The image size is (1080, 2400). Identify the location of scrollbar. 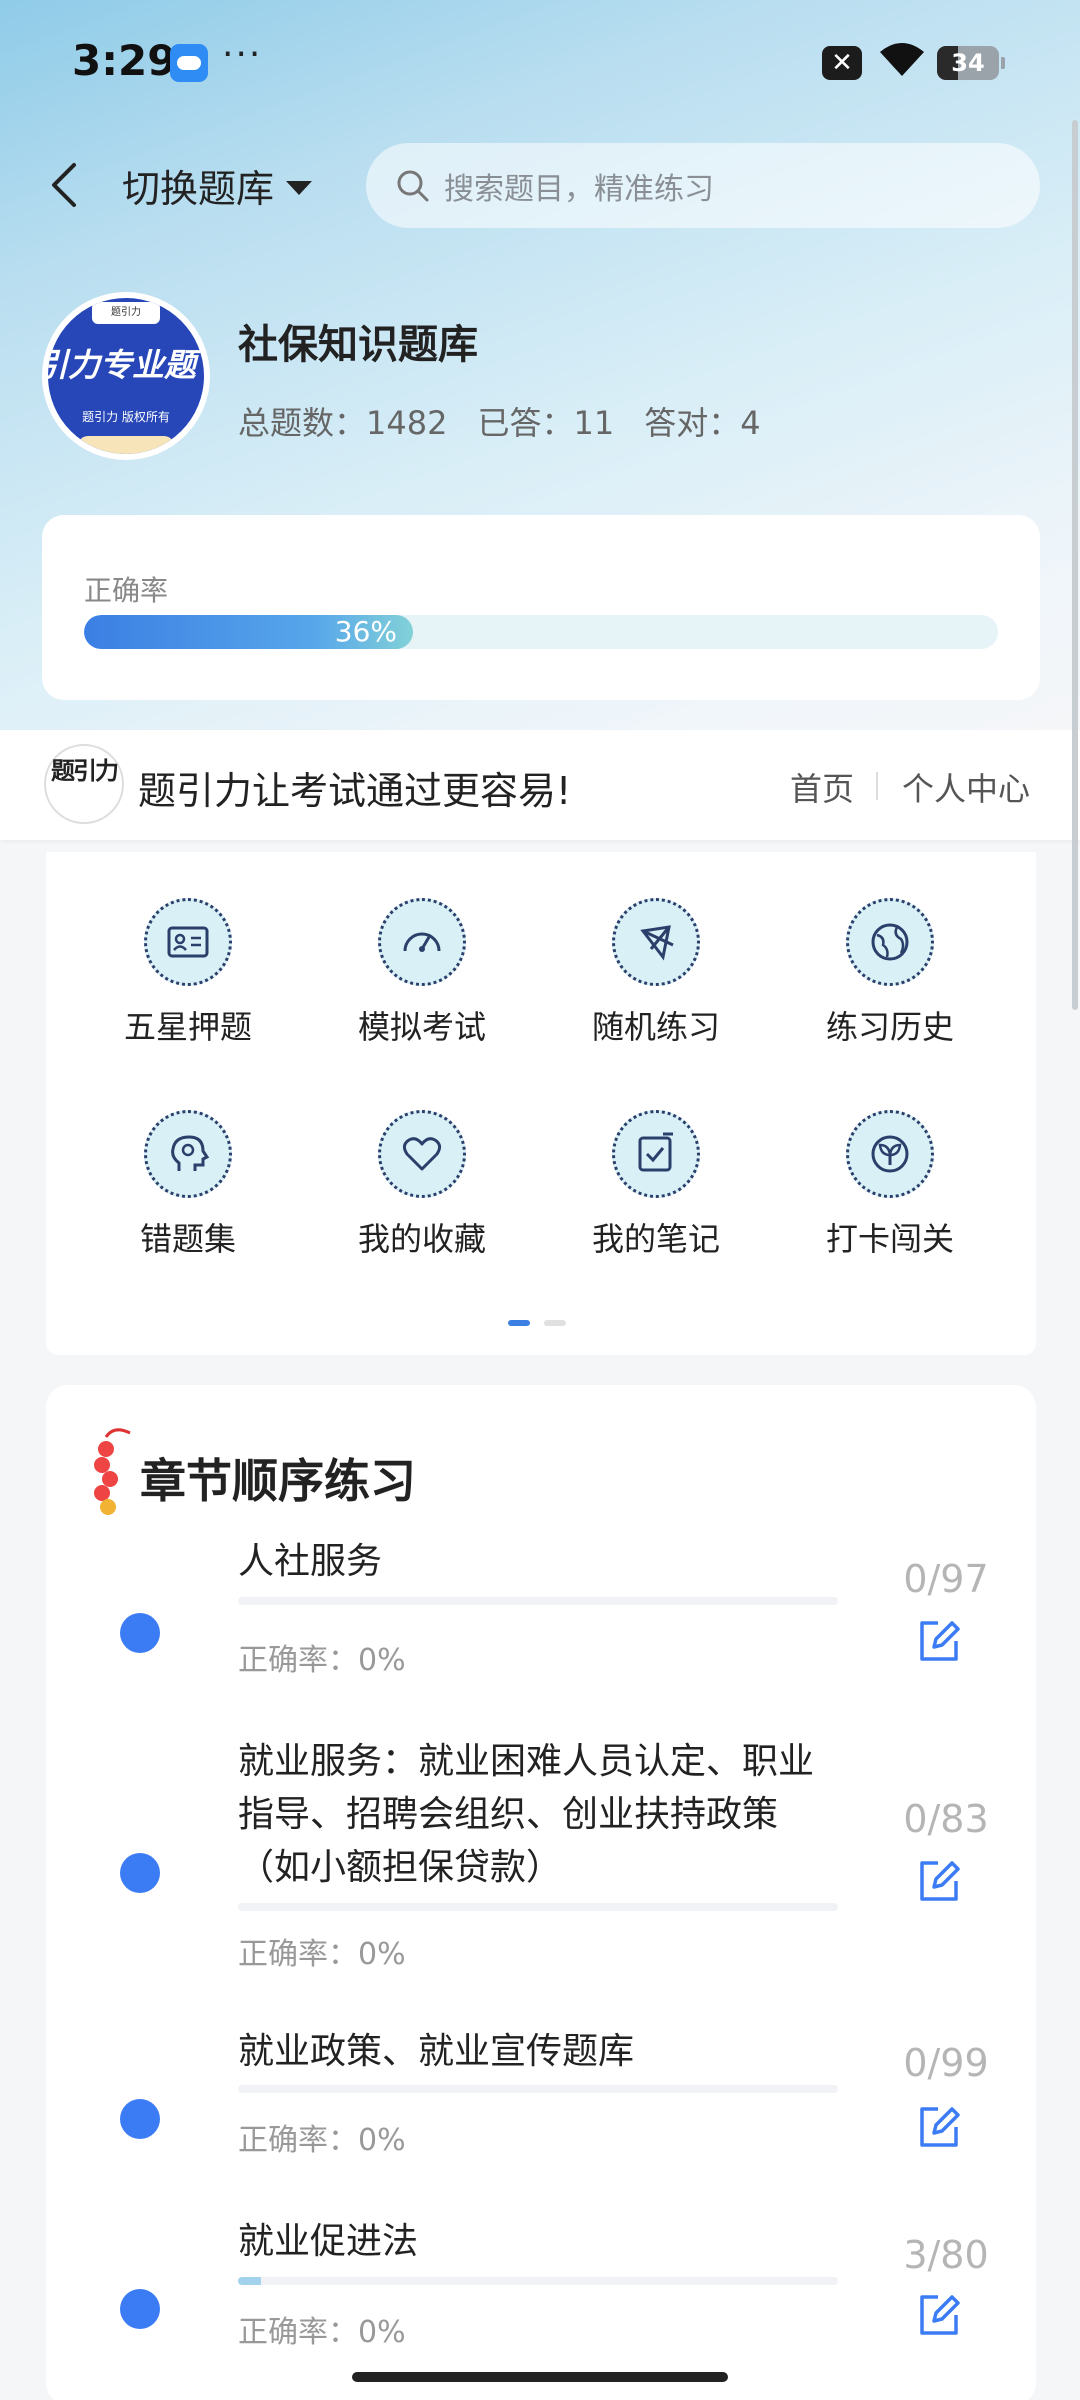
(1075, 565).